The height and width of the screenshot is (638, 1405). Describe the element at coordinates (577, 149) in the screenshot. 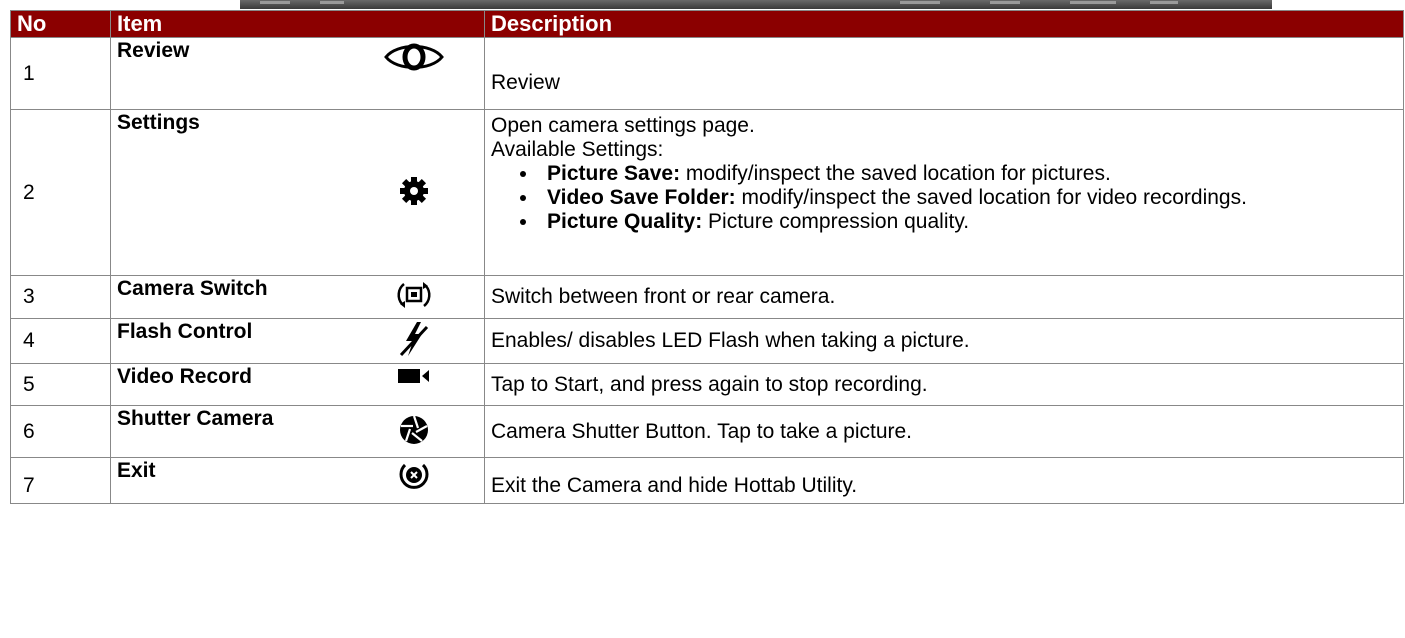

I see `settings-subheading: Available Settings:` at that location.